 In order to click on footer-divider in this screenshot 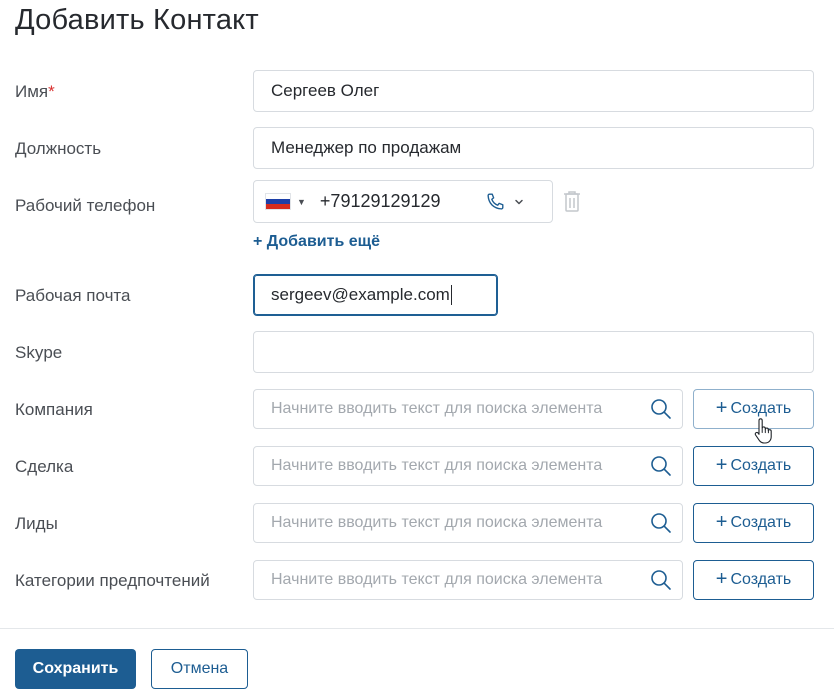, I will do `click(417, 628)`.